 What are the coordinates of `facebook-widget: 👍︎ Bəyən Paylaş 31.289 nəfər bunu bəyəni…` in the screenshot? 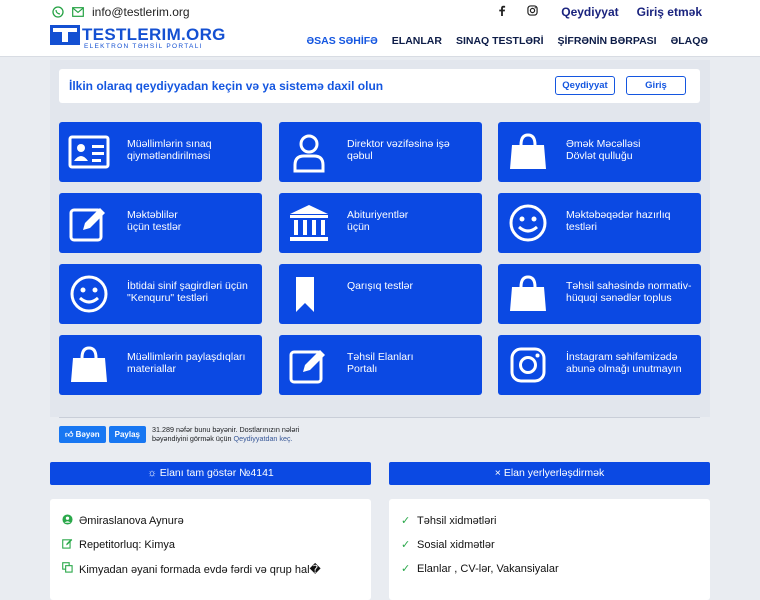 It's located at (193, 434).